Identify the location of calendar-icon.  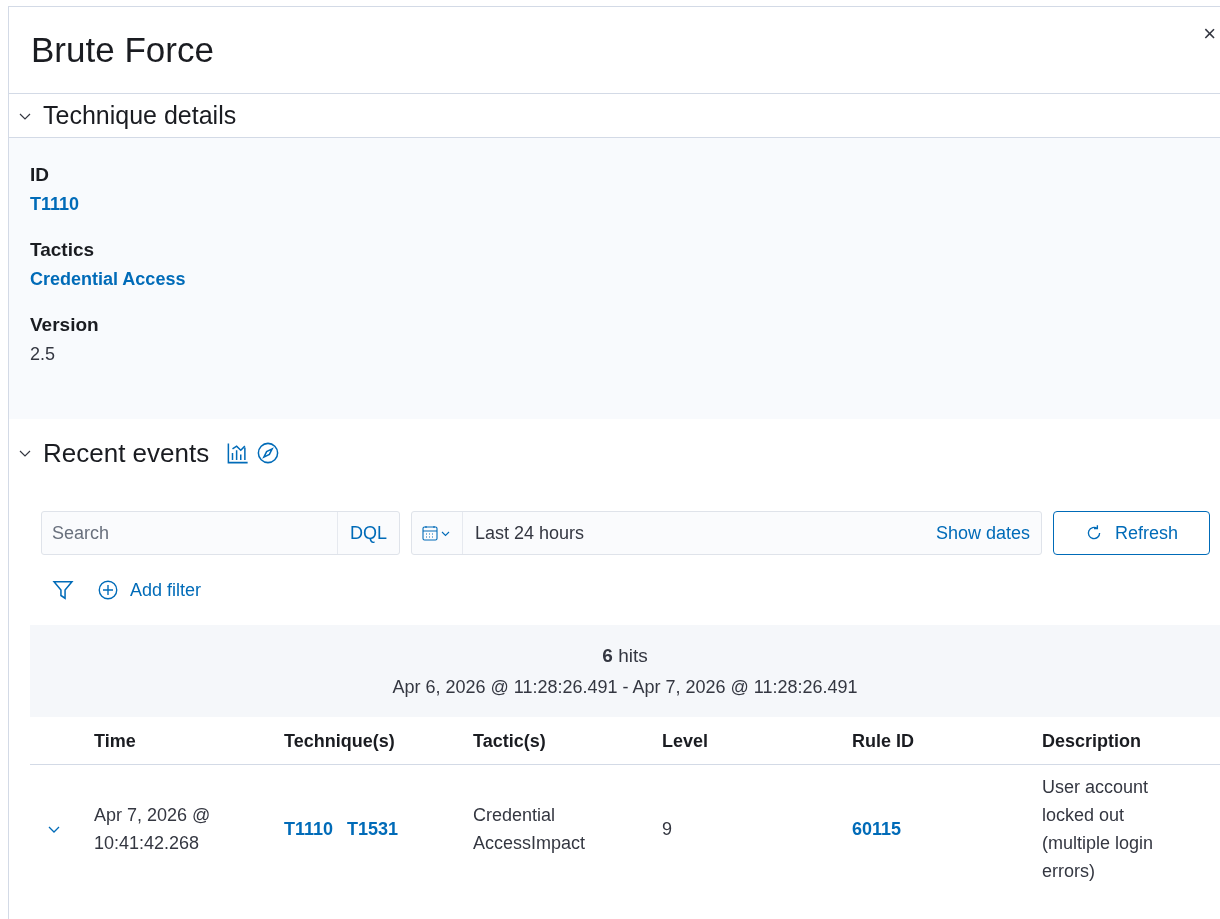
(437, 533).